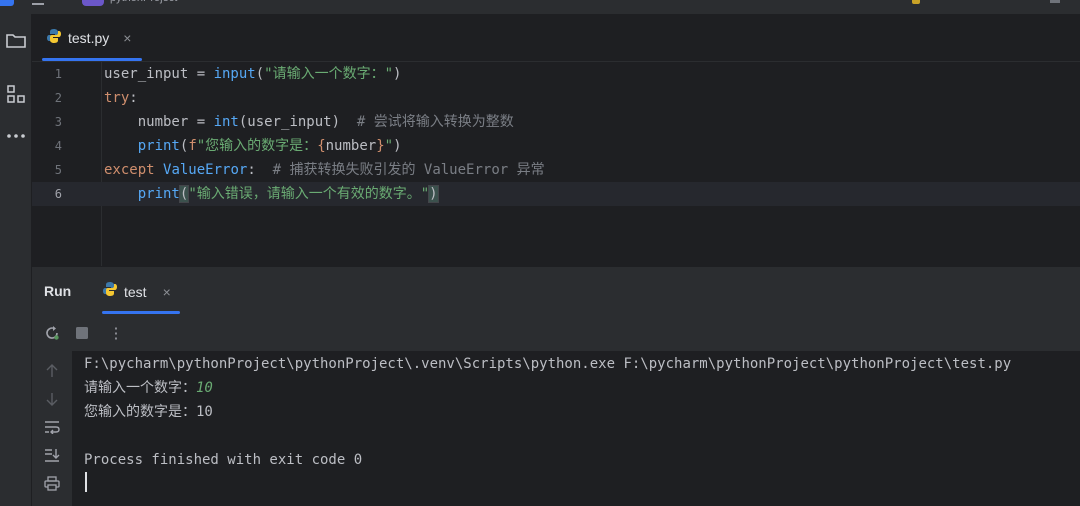 The image size is (1080, 506). I want to click on more-vertical-icon: ⋮, so click(116, 333).